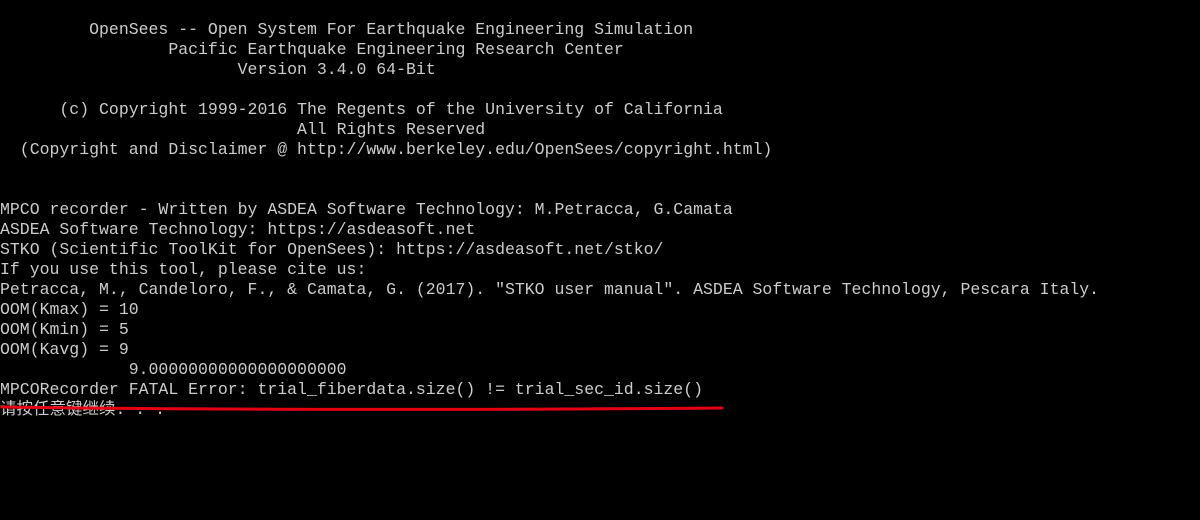  What do you see at coordinates (218, 69) in the screenshot?
I see `banner-version: Version 3.4.0 64-Bit` at bounding box center [218, 69].